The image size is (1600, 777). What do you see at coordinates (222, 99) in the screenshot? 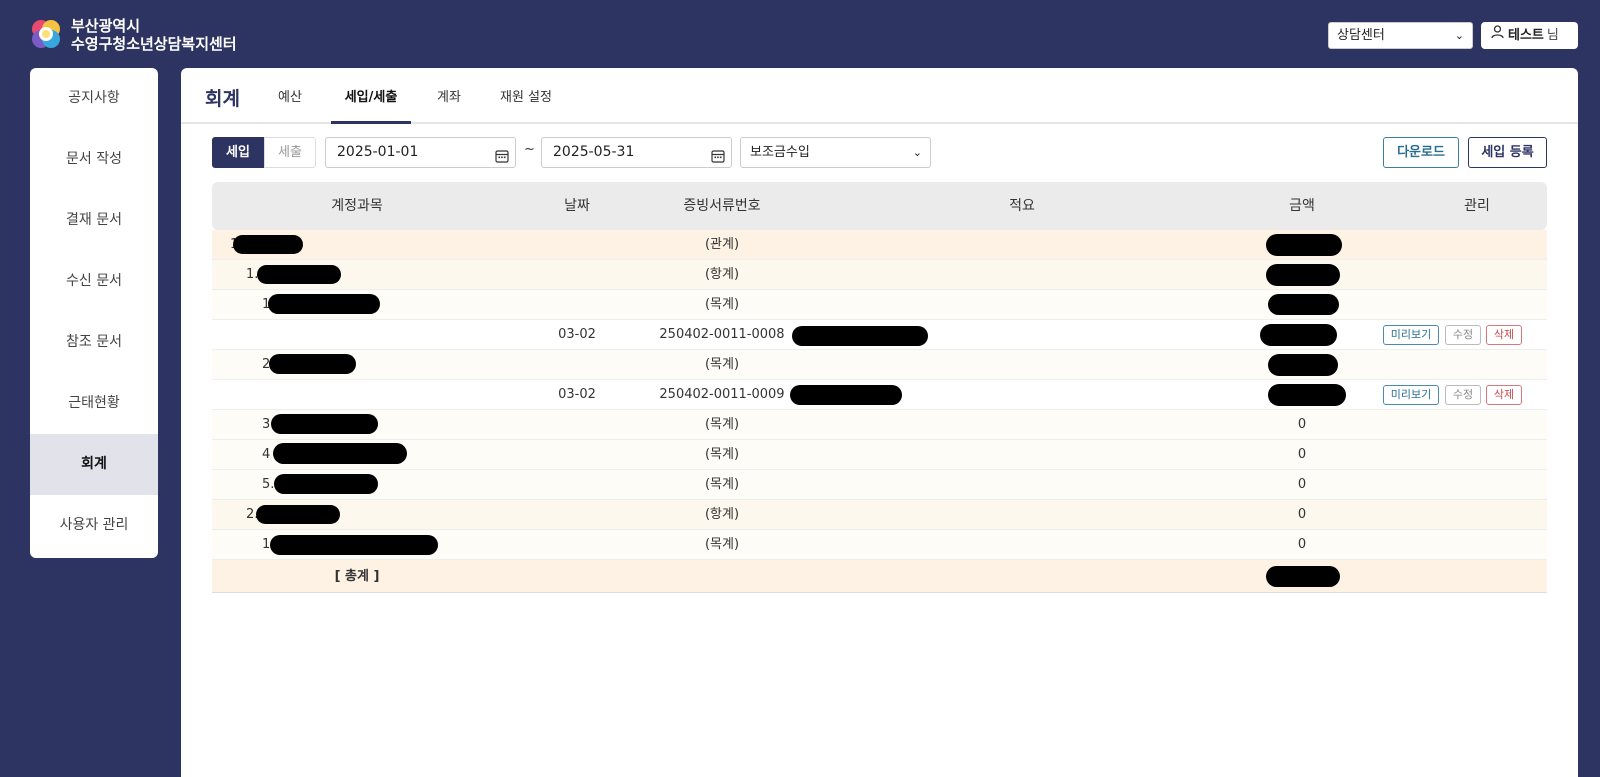
I see `page-title: 회계` at bounding box center [222, 99].